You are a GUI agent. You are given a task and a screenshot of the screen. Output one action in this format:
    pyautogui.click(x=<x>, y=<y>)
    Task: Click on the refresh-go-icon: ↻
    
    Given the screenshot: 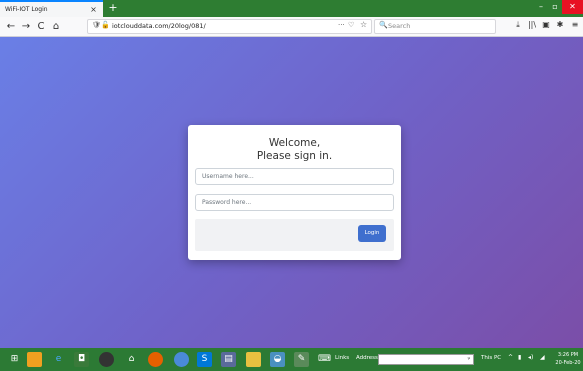 What is the action you would take?
    pyautogui.click(x=469, y=358)
    